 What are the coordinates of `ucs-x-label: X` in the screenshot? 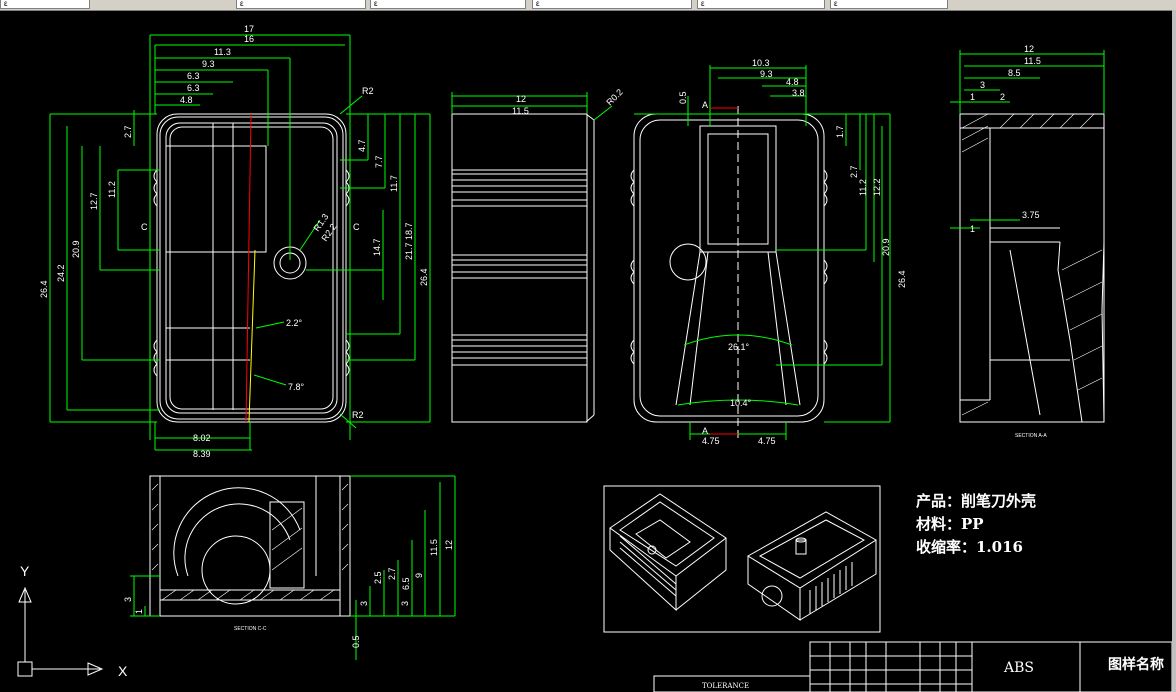 It's located at (123, 671).